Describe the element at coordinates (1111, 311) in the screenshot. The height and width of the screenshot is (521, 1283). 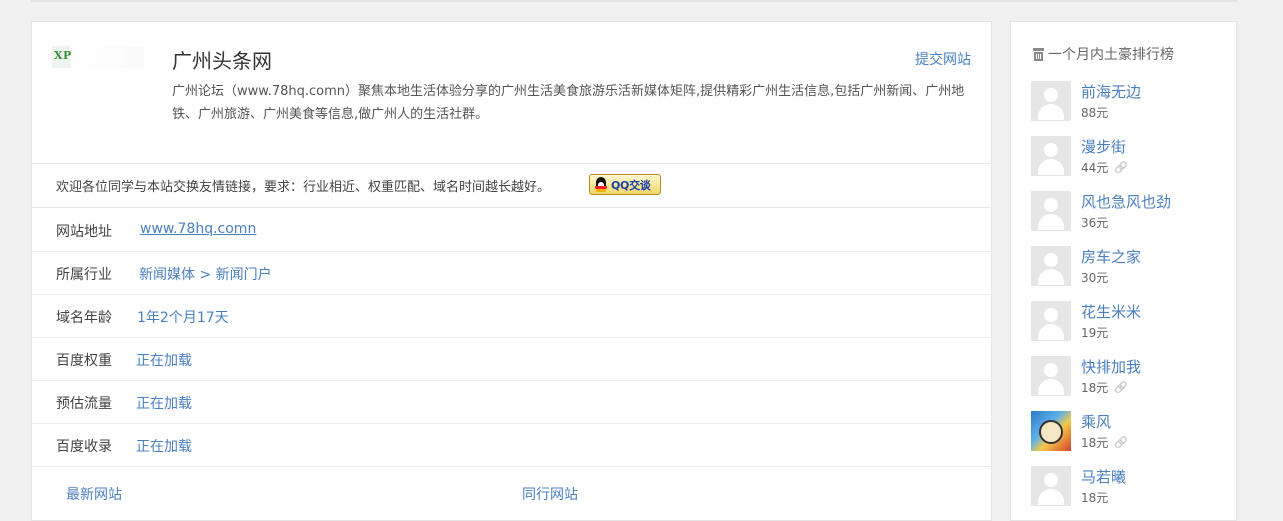
I see `rank-user-name: 花生米米` at that location.